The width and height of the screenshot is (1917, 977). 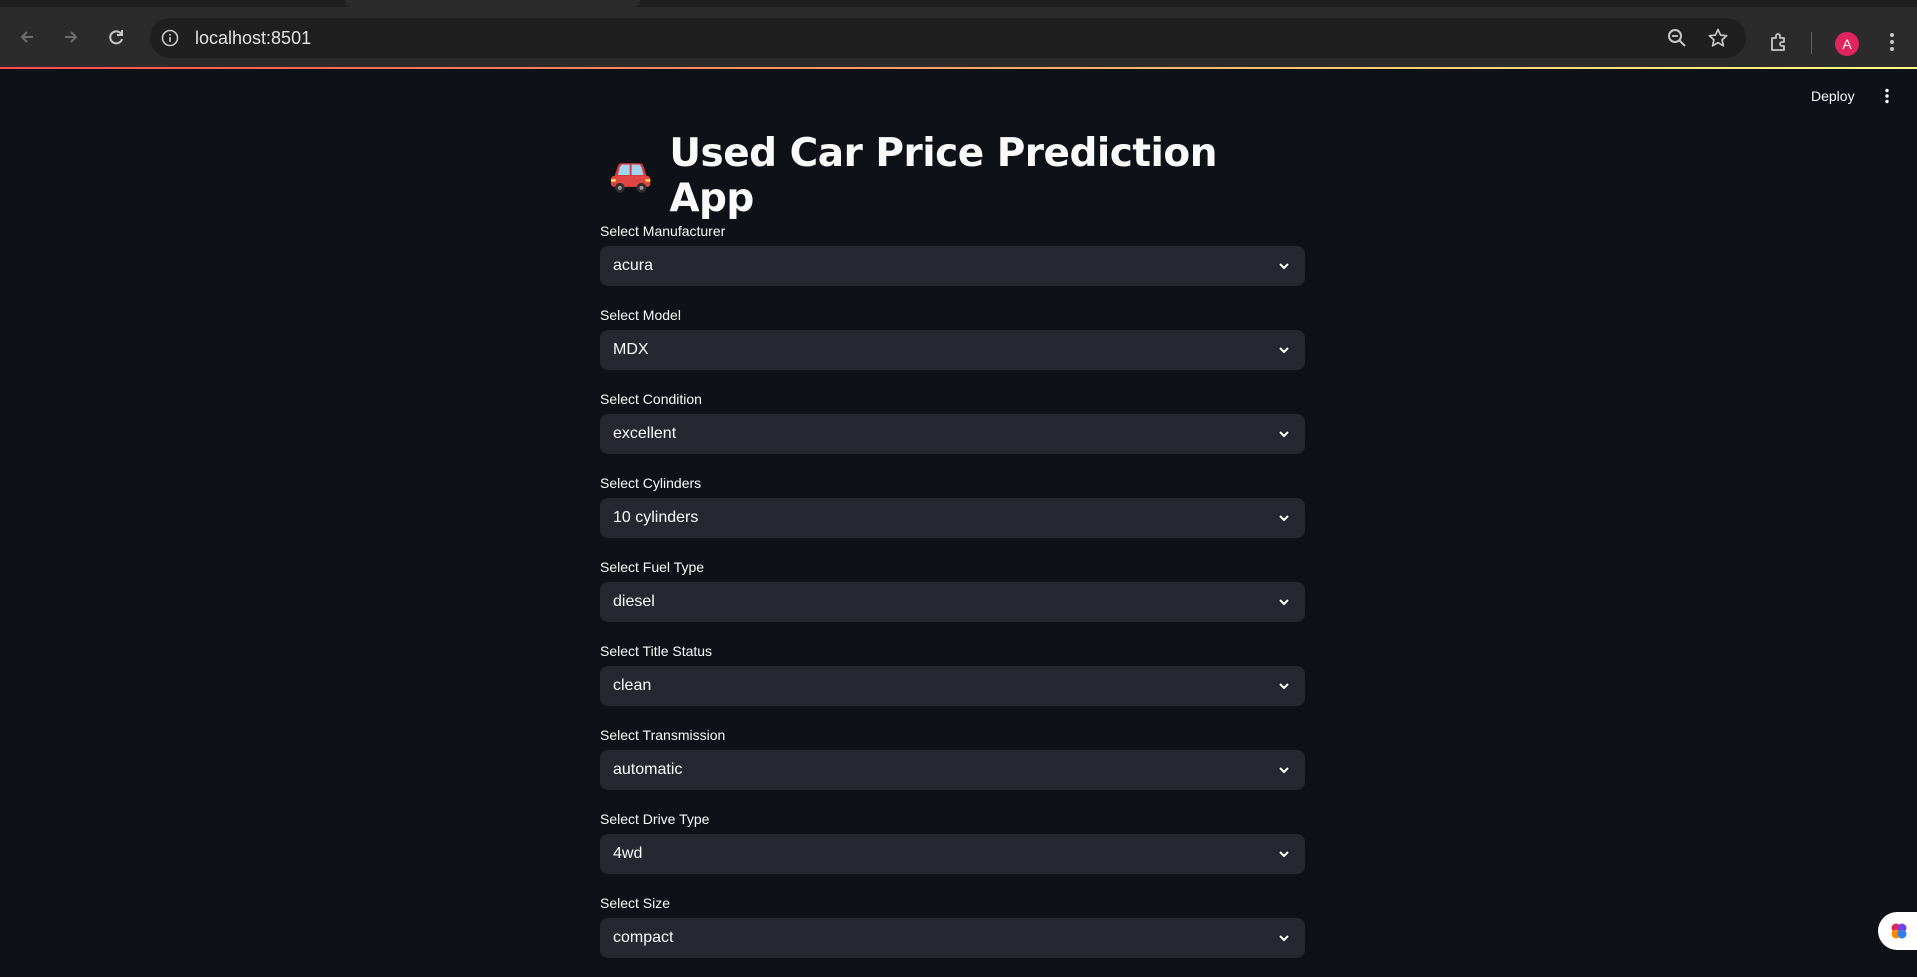 I want to click on app-title: Used Car Price Prediction App, so click(x=943, y=176).